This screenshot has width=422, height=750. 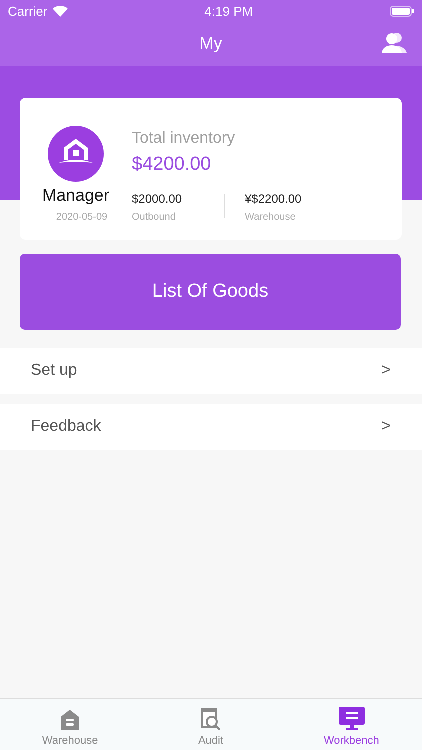 What do you see at coordinates (28, 11) in the screenshot?
I see `carrier-label: Carrier` at bounding box center [28, 11].